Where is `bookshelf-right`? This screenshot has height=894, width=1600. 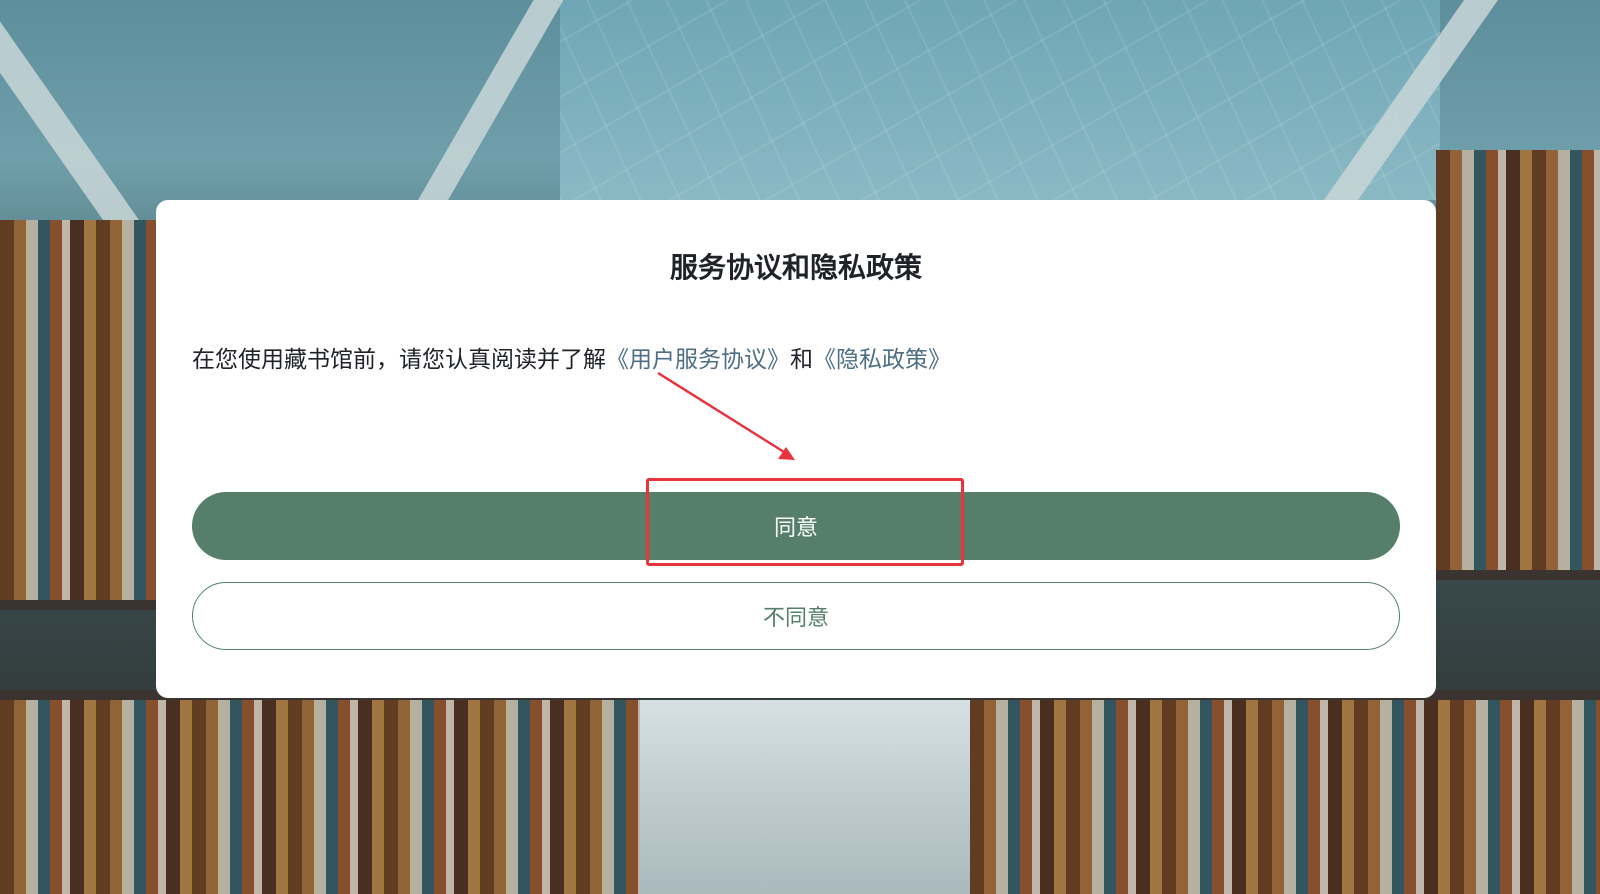 bookshelf-right is located at coordinates (1518, 360).